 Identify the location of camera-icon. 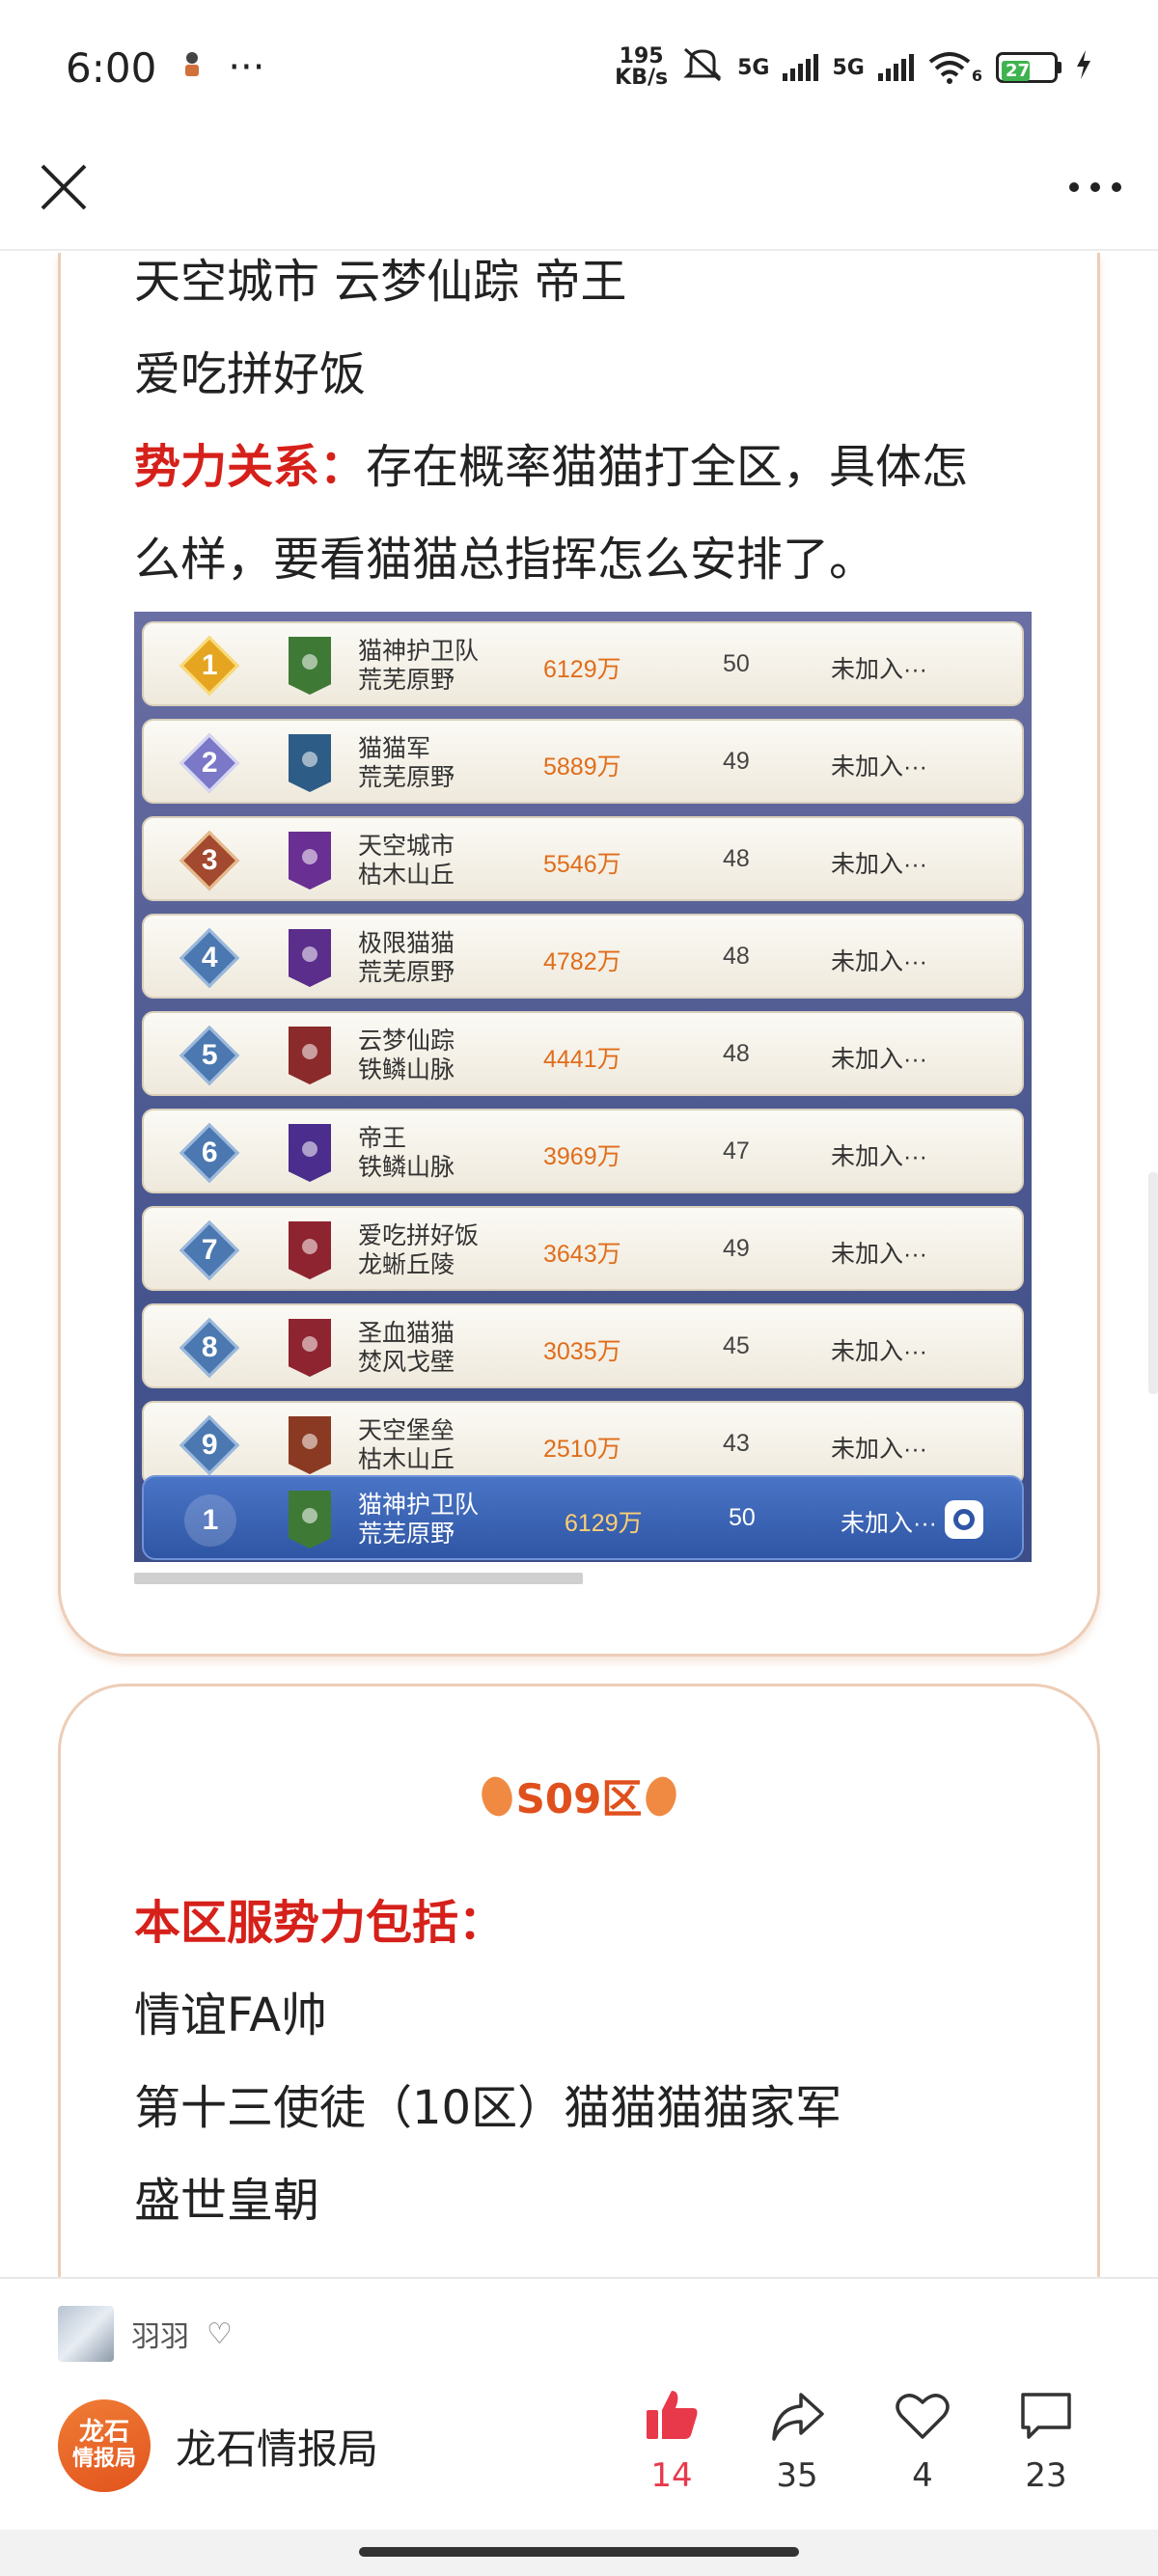
(964, 1520).